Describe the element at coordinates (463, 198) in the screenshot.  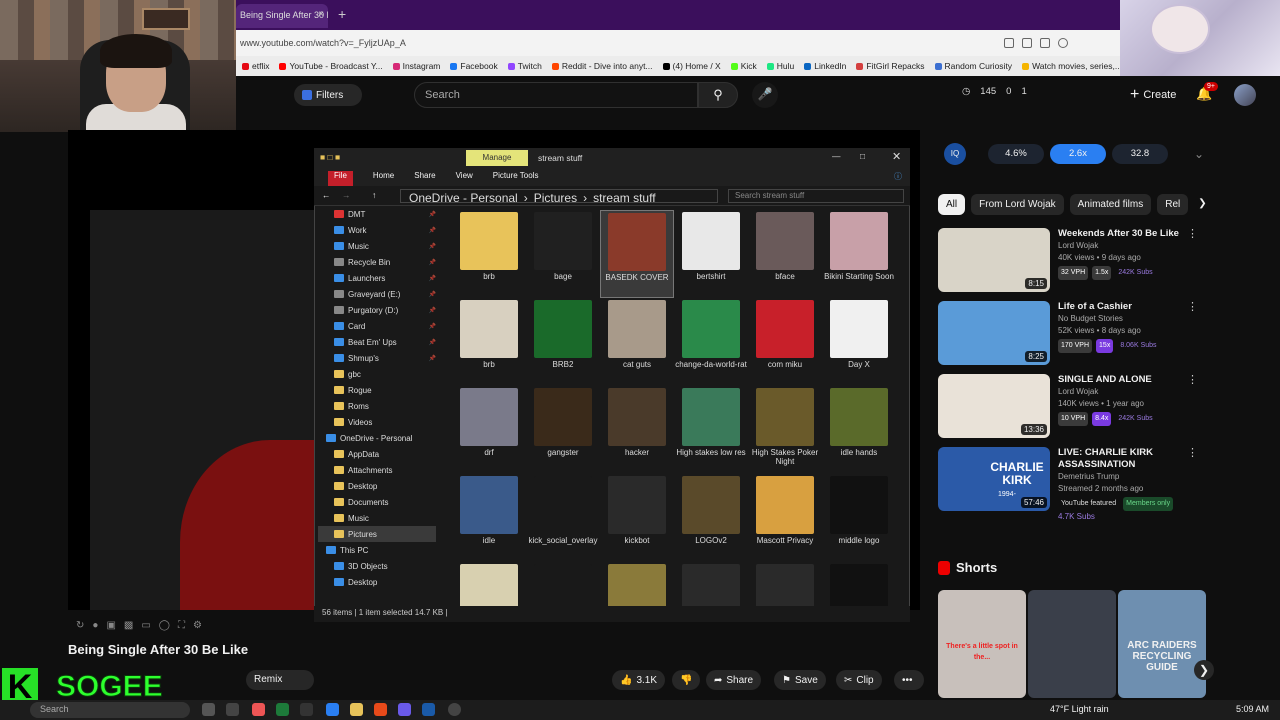
I see `breadcrumb-onedrive: OneDrive - Personal` at that location.